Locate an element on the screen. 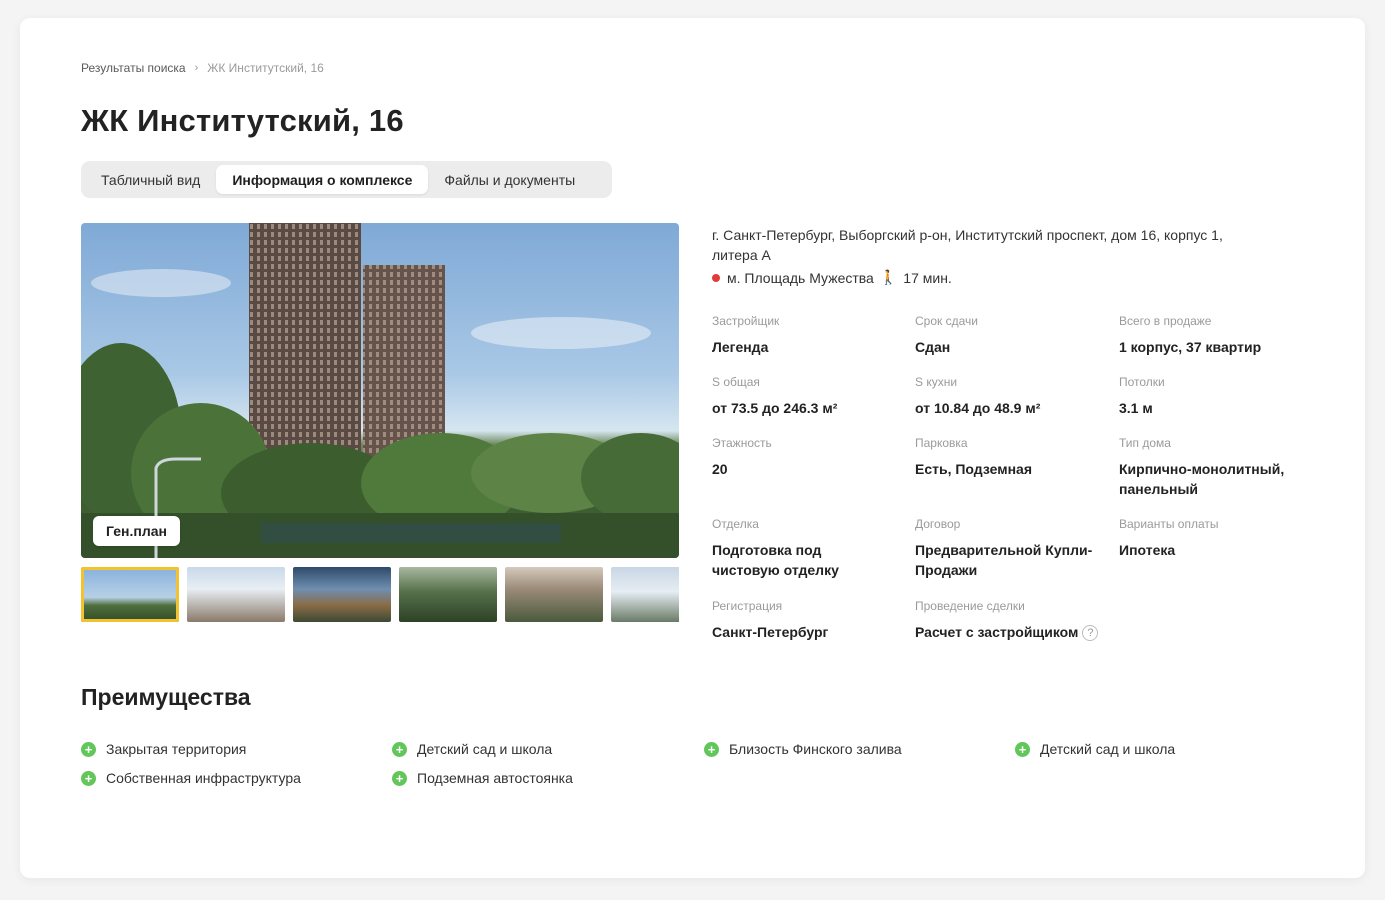 This screenshot has height=900, width=1385. prop-label: Проведение сделки is located at coordinates (970, 606).